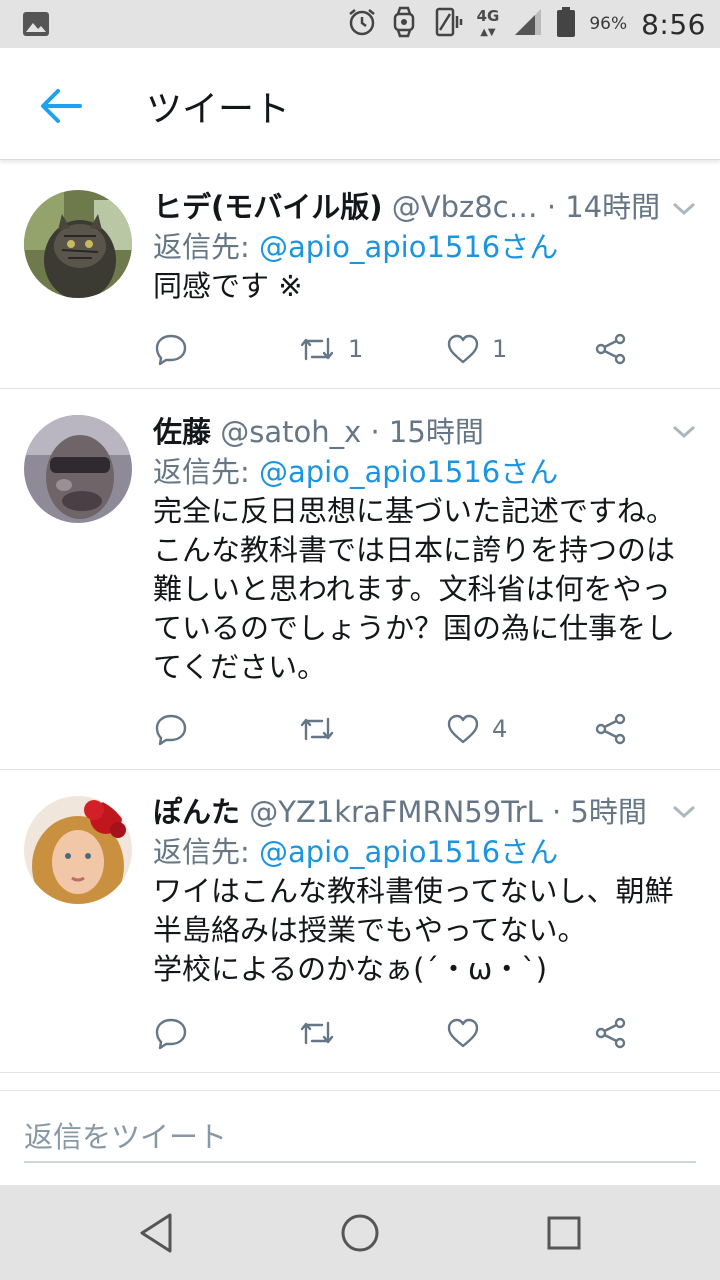  What do you see at coordinates (608, 24) in the screenshot?
I see `battery-percent: 96%` at bounding box center [608, 24].